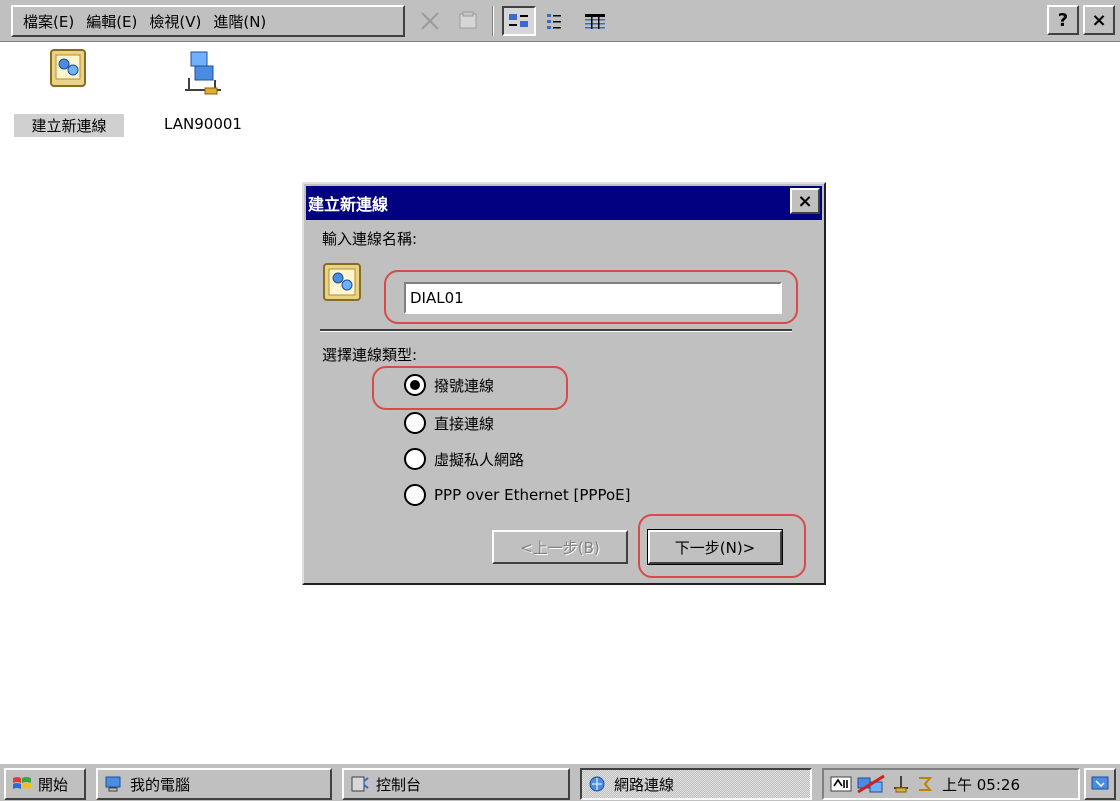  What do you see at coordinates (532, 495) in the screenshot?
I see `pppoe-label: PPP over Ethernet [PPPoE]` at bounding box center [532, 495].